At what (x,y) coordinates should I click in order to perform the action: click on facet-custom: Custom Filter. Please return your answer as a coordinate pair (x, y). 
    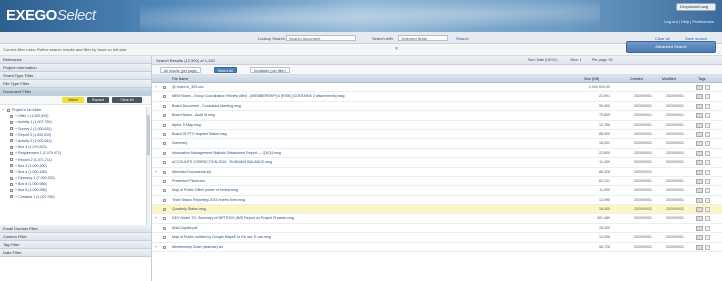
    Looking at the image, I should click on (75, 237).